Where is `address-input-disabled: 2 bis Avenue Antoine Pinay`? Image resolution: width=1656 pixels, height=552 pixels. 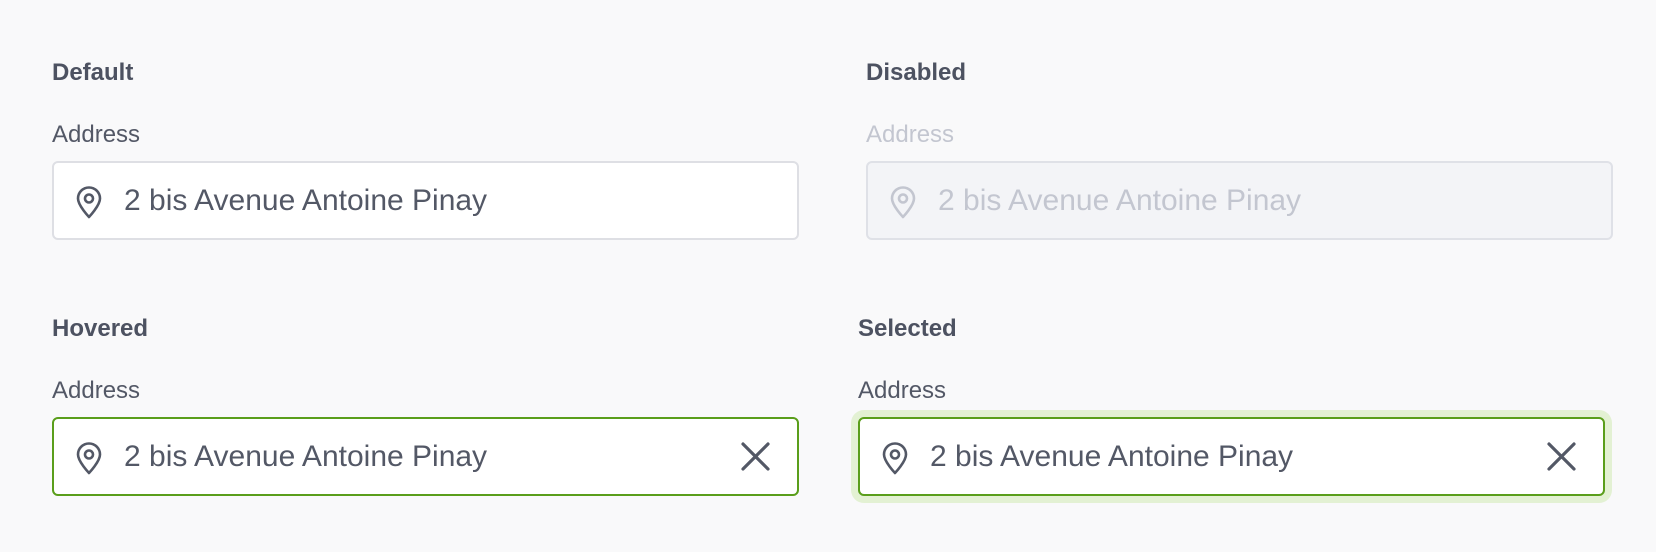 address-input-disabled: 2 bis Avenue Antoine Pinay is located at coordinates (1239, 200).